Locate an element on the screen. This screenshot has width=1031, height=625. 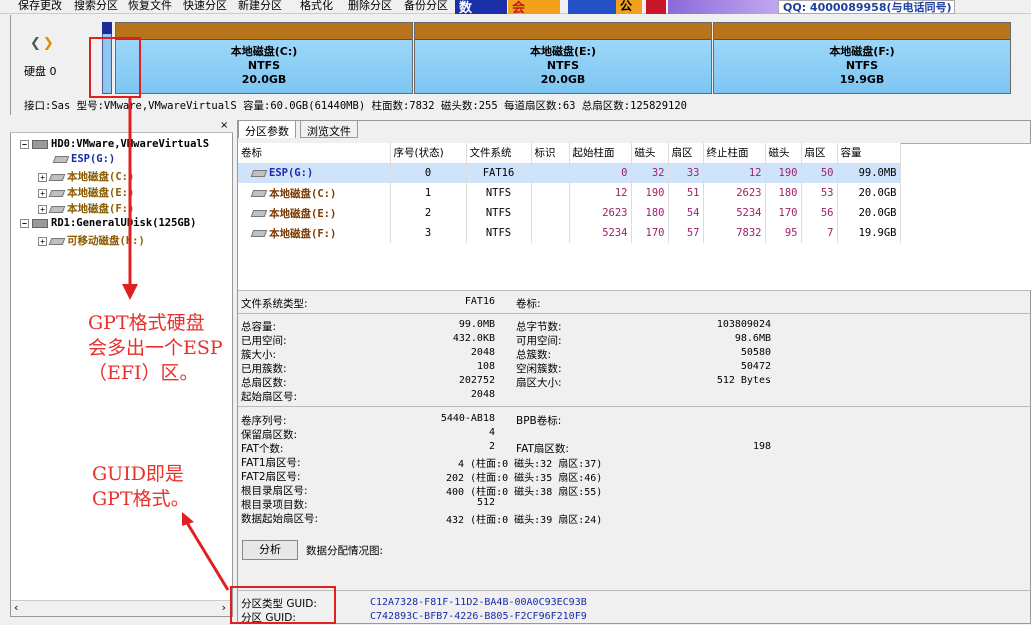
annotation-note-2: GUID即是 GPT格式。 is located at coordinates (141, 487).